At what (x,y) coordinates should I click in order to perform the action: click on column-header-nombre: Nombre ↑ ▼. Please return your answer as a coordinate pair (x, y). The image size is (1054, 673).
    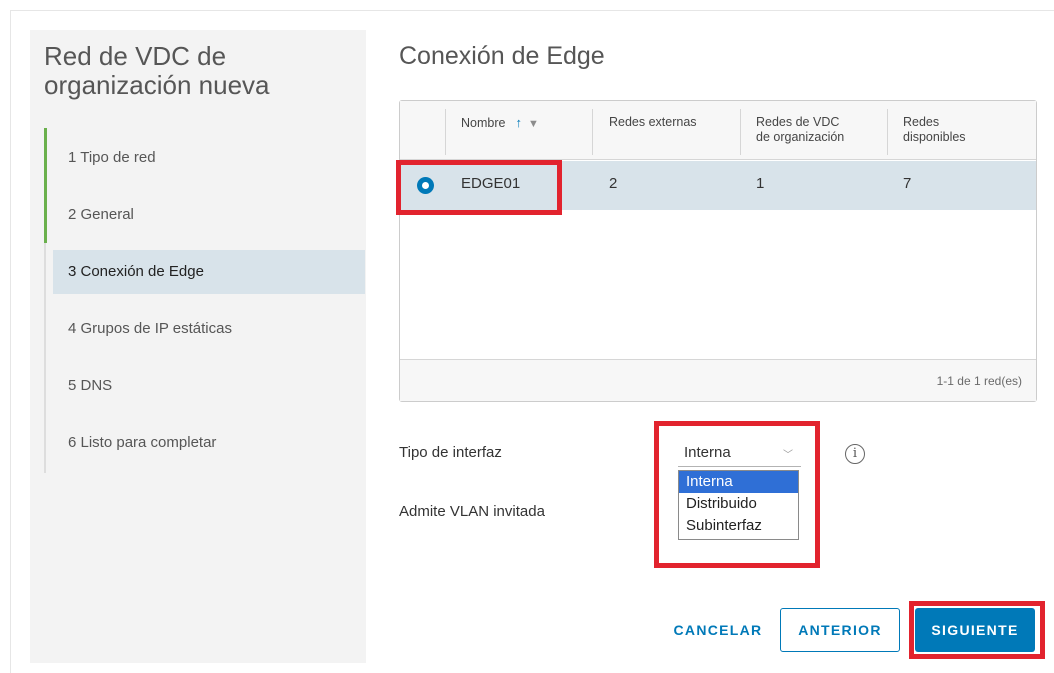
    Looking at the image, I should click on (500, 123).